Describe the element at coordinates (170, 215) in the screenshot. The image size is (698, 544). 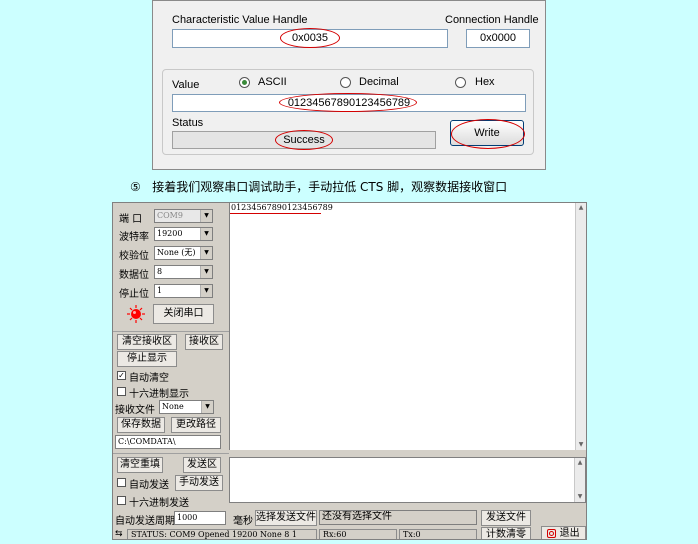
I see `port-value: COM9` at that location.